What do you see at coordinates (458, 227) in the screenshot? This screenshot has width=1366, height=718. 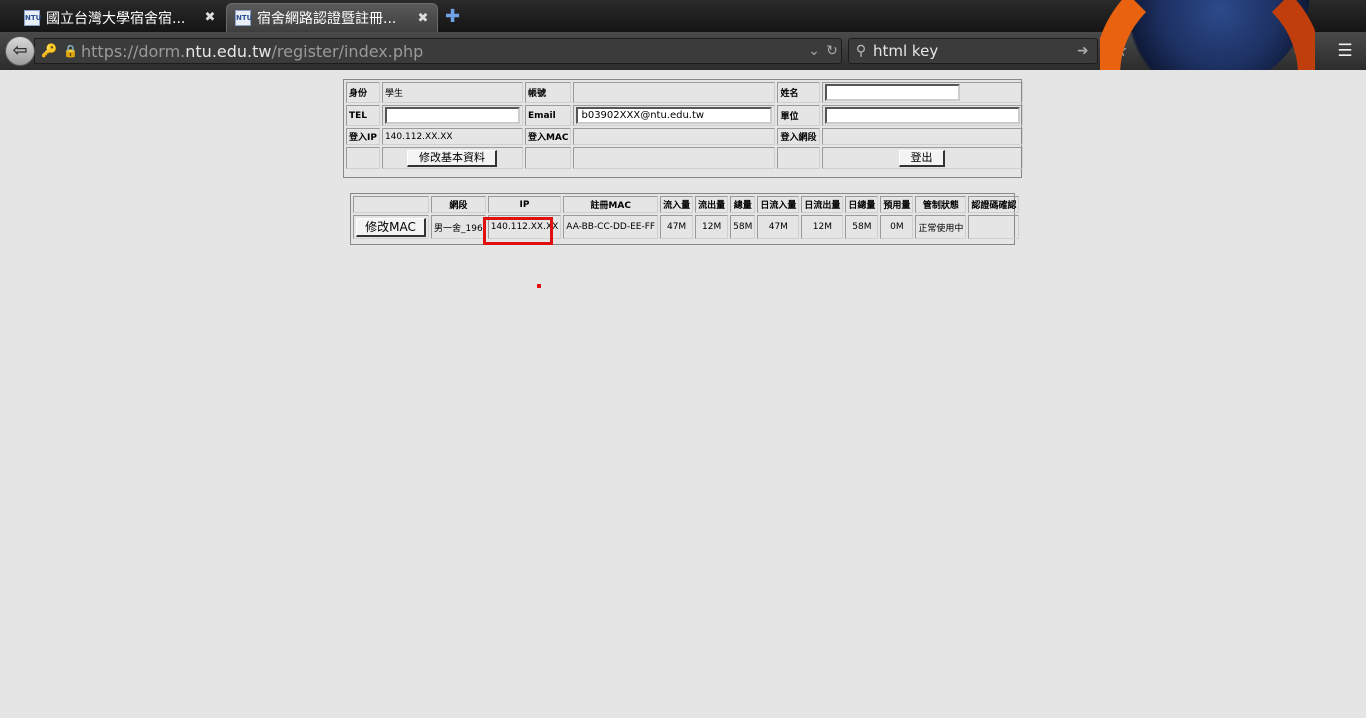 I see `segment-cell: 男一舍_196` at bounding box center [458, 227].